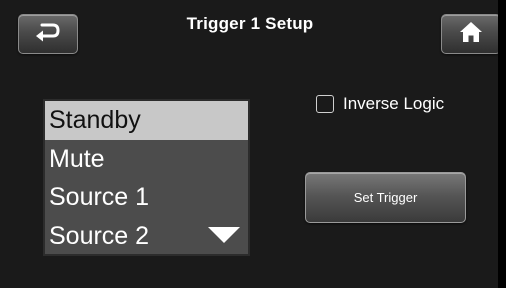 The height and width of the screenshot is (288, 506). I want to click on screen-bezel, so click(502, 144).